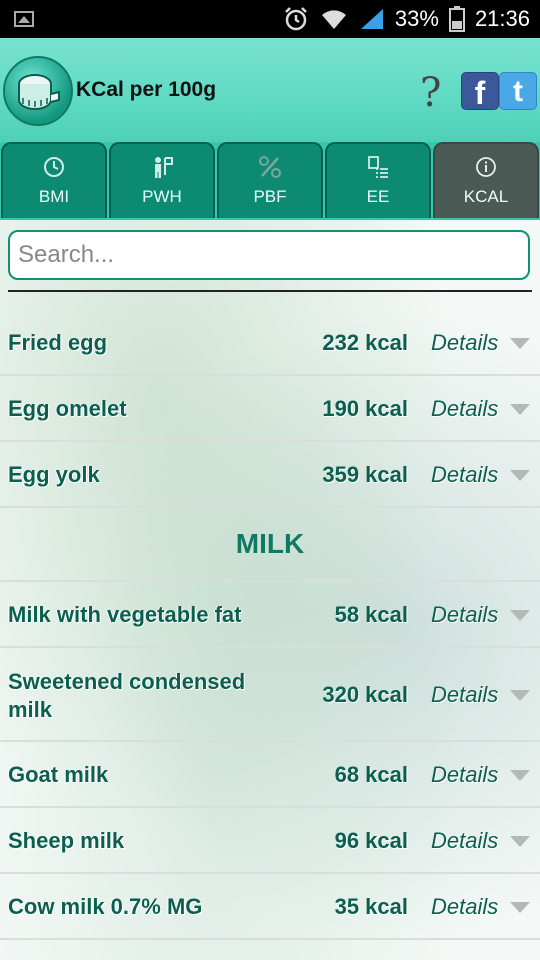 The width and height of the screenshot is (540, 960). What do you see at coordinates (127, 695) in the screenshot?
I see `food-name: Sweetened condensed milk` at bounding box center [127, 695].